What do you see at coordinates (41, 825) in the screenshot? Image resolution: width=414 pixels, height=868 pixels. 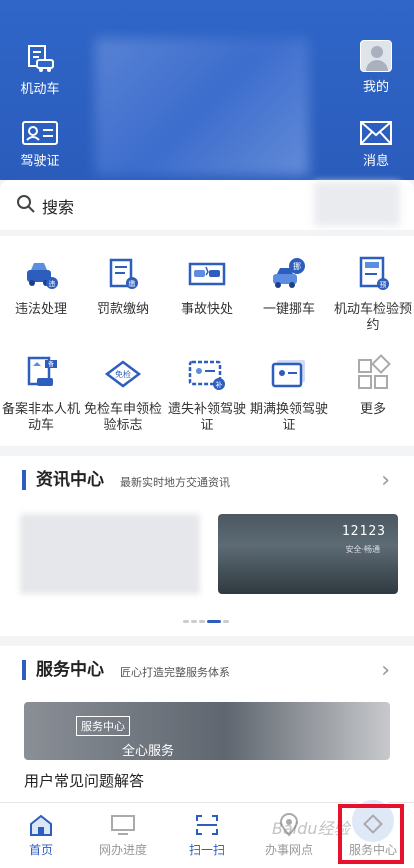 I see `home-icon` at bounding box center [41, 825].